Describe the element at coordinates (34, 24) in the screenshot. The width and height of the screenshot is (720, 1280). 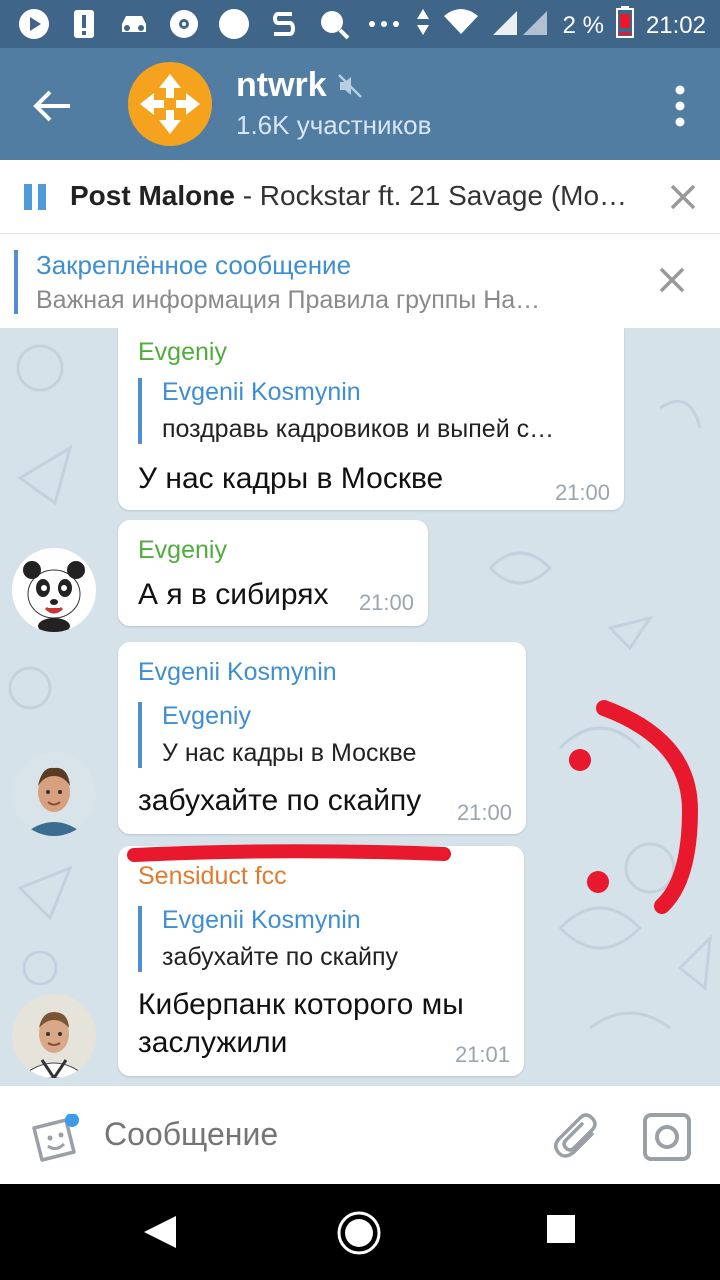
I see `play-icon` at that location.